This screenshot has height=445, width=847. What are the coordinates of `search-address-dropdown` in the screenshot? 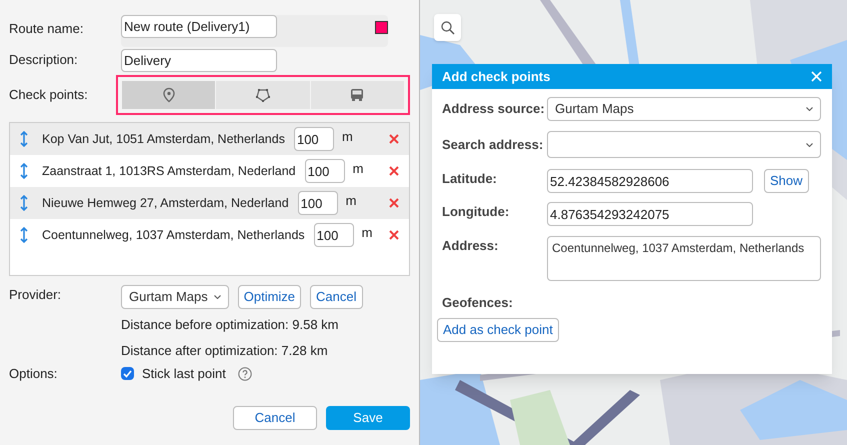 It's located at (684, 144).